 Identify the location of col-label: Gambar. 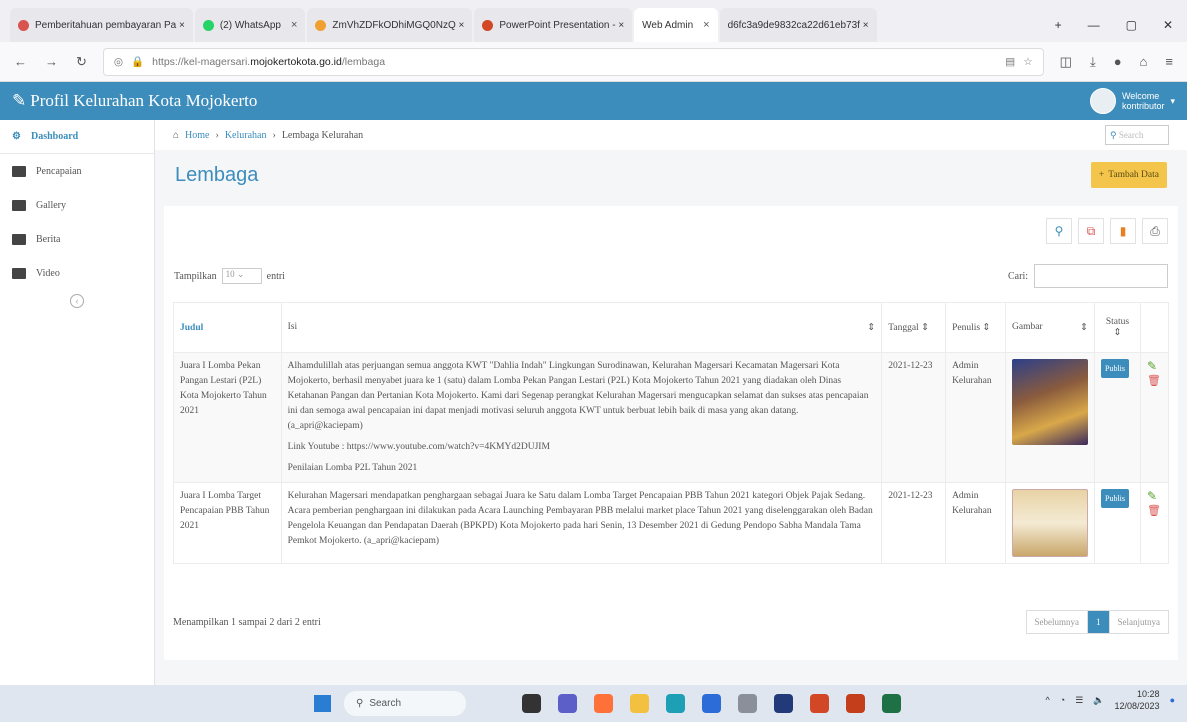
(1027, 327).